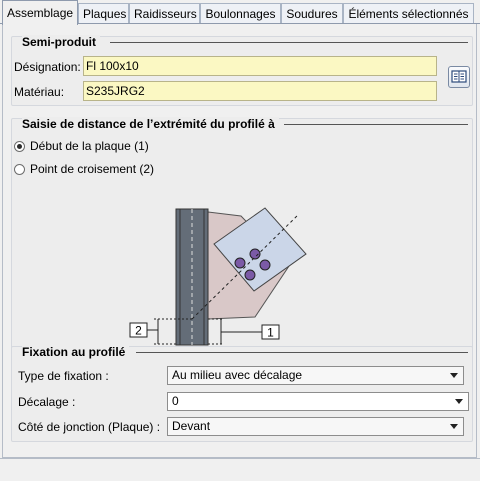 The width and height of the screenshot is (480, 481). What do you see at coordinates (138, 331) in the screenshot?
I see `dimension-label-2: 2` at bounding box center [138, 331].